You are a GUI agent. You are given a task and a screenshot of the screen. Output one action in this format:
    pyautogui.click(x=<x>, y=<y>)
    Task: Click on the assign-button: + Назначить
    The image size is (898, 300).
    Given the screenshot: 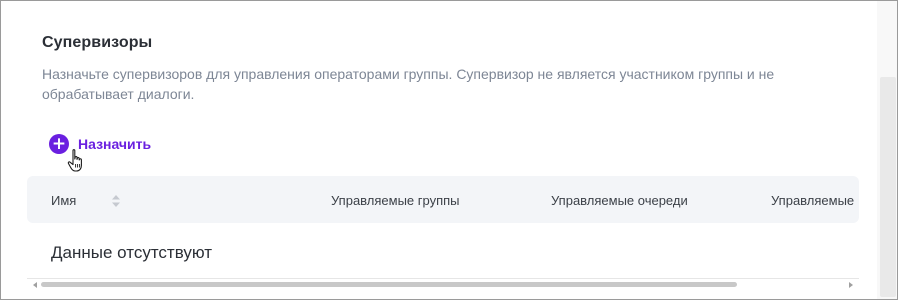 What is the action you would take?
    pyautogui.click(x=100, y=144)
    